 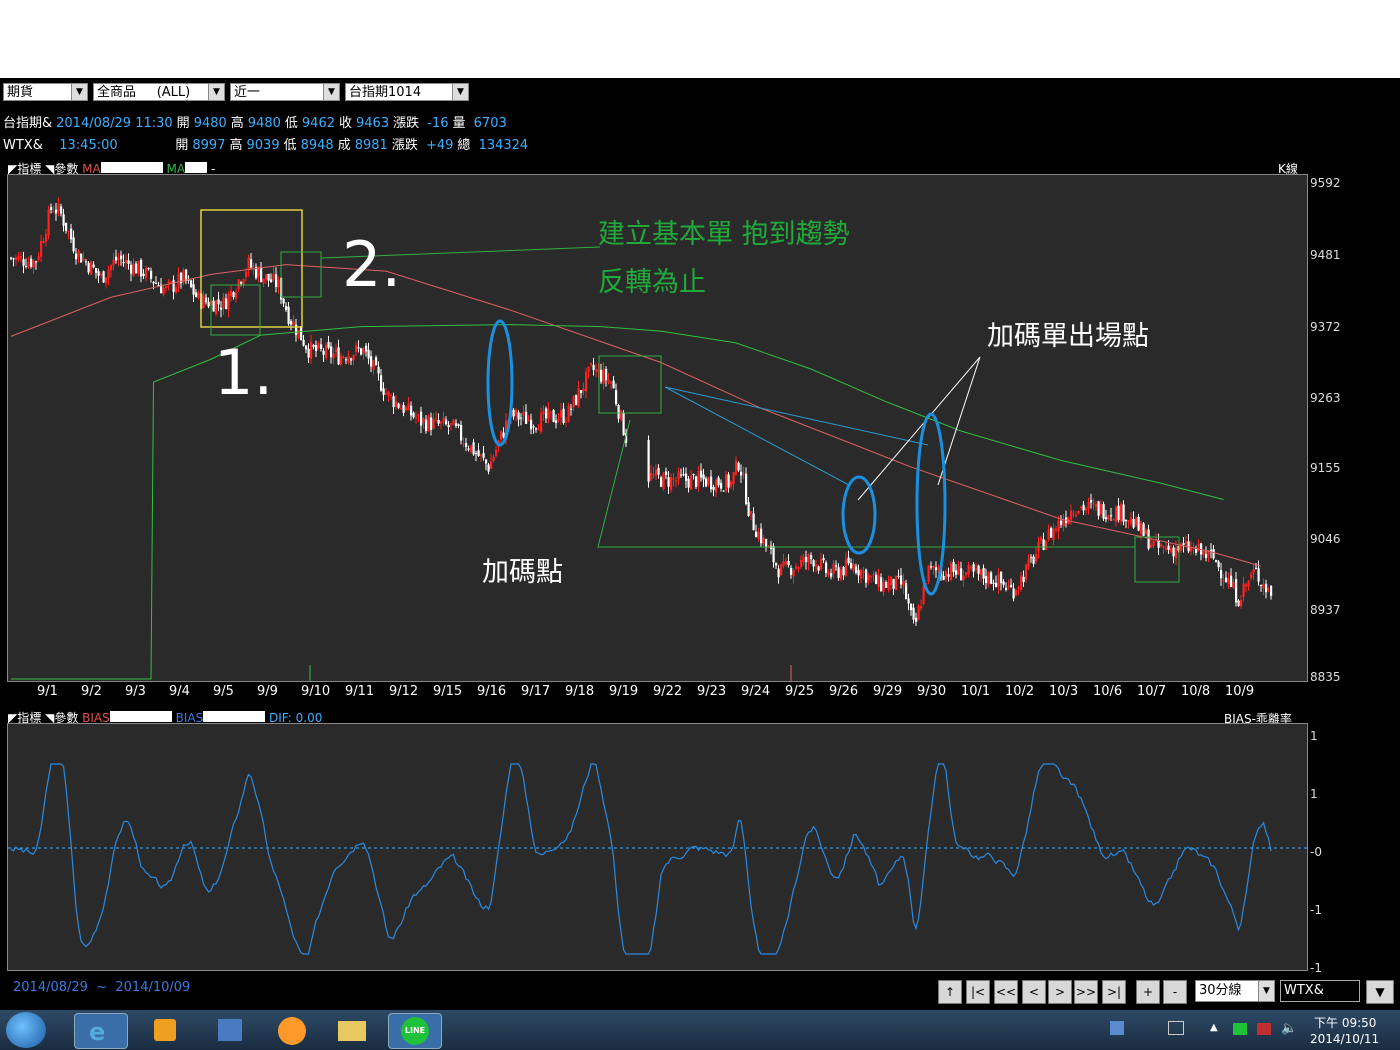 What do you see at coordinates (26, 1030) in the screenshot?
I see `start-button` at bounding box center [26, 1030].